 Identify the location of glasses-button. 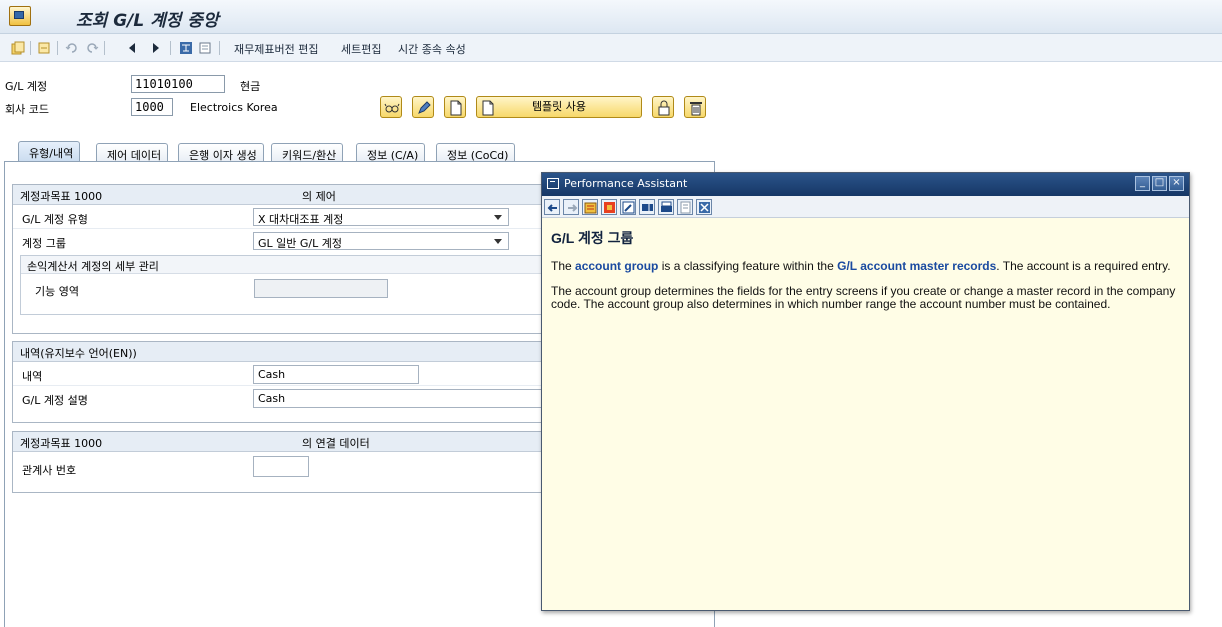
(391, 107).